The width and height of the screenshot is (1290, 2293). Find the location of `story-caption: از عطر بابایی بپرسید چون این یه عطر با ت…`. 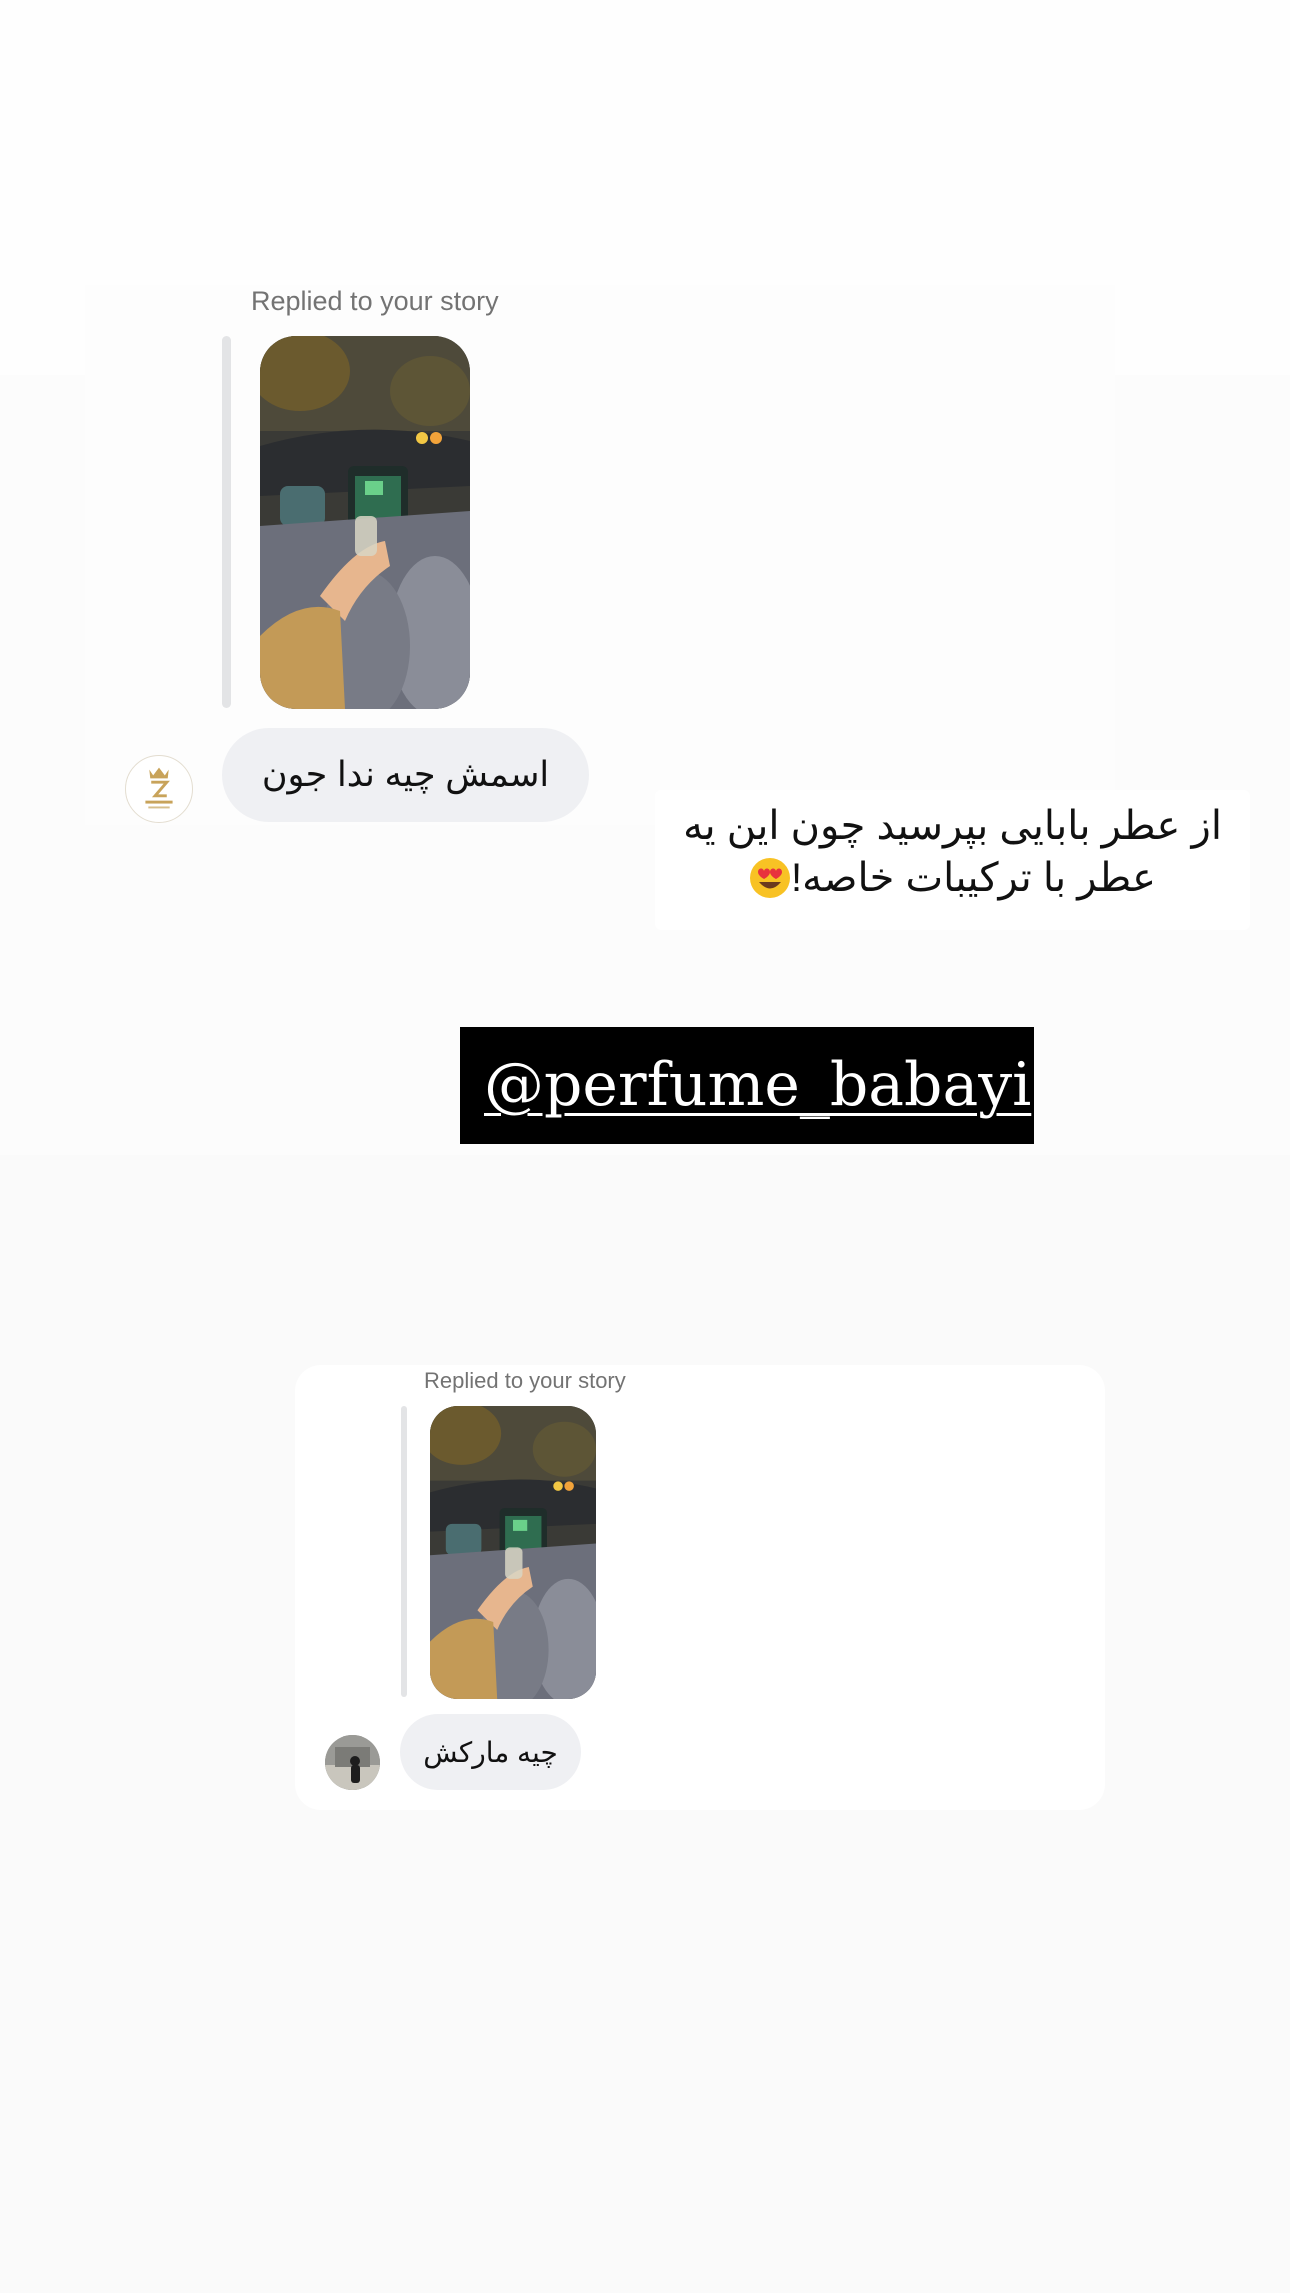

story-caption: از عطر بابایی بپرسید چون این یه عطر با ت… is located at coordinates (952, 852).